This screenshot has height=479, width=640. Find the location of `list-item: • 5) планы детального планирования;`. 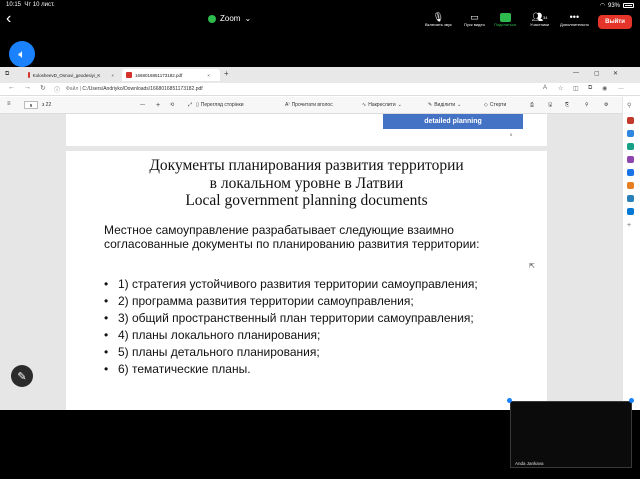

list-item: • 5) планы детального планирования; is located at coordinates (212, 352).